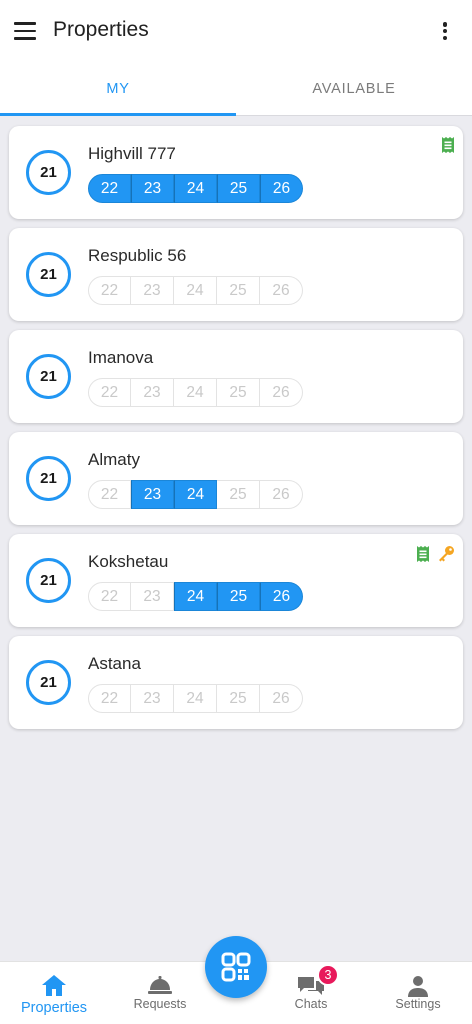  I want to click on page-title: Properties, so click(101, 29).